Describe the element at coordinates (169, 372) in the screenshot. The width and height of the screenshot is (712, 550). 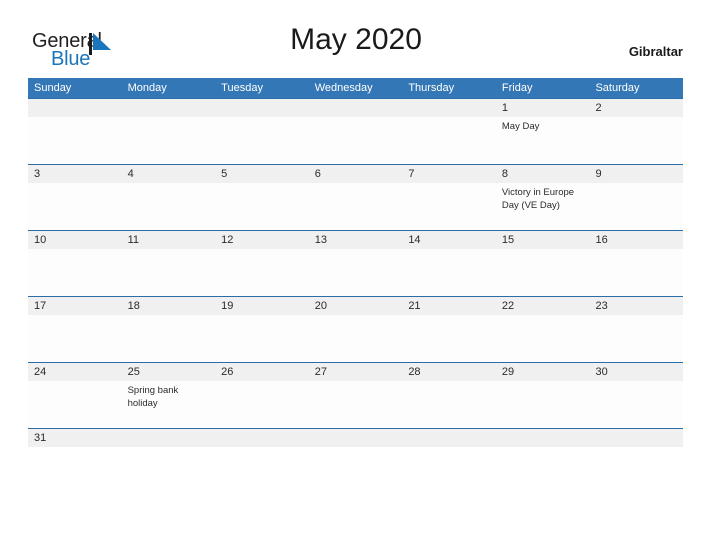
I see `day-number: 25` at that location.